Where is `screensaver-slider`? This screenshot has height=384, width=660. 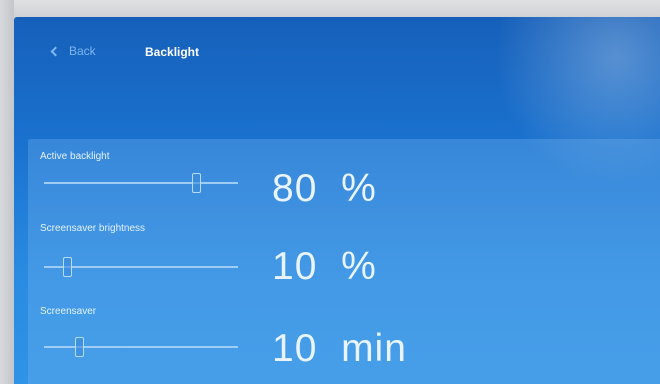
screensaver-slider is located at coordinates (141, 347).